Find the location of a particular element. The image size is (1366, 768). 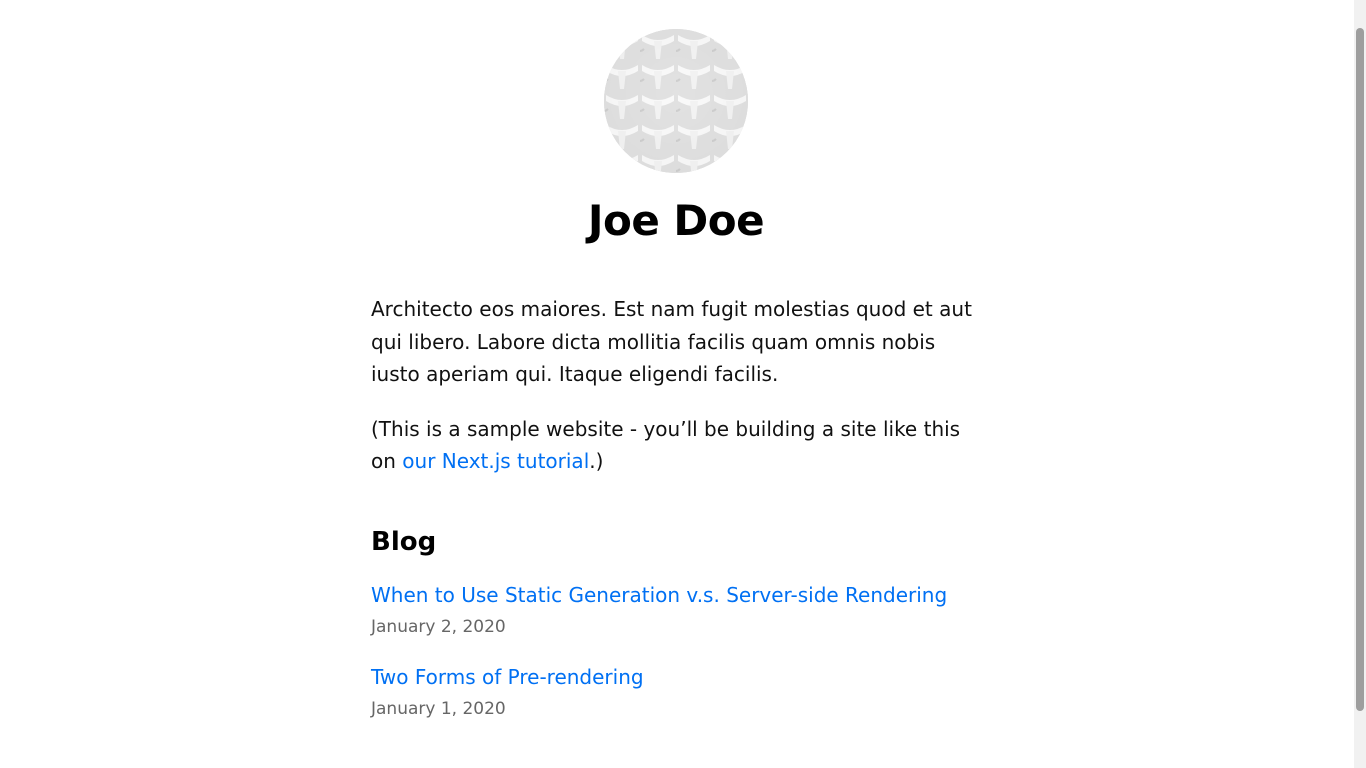

avatar is located at coordinates (676, 101).